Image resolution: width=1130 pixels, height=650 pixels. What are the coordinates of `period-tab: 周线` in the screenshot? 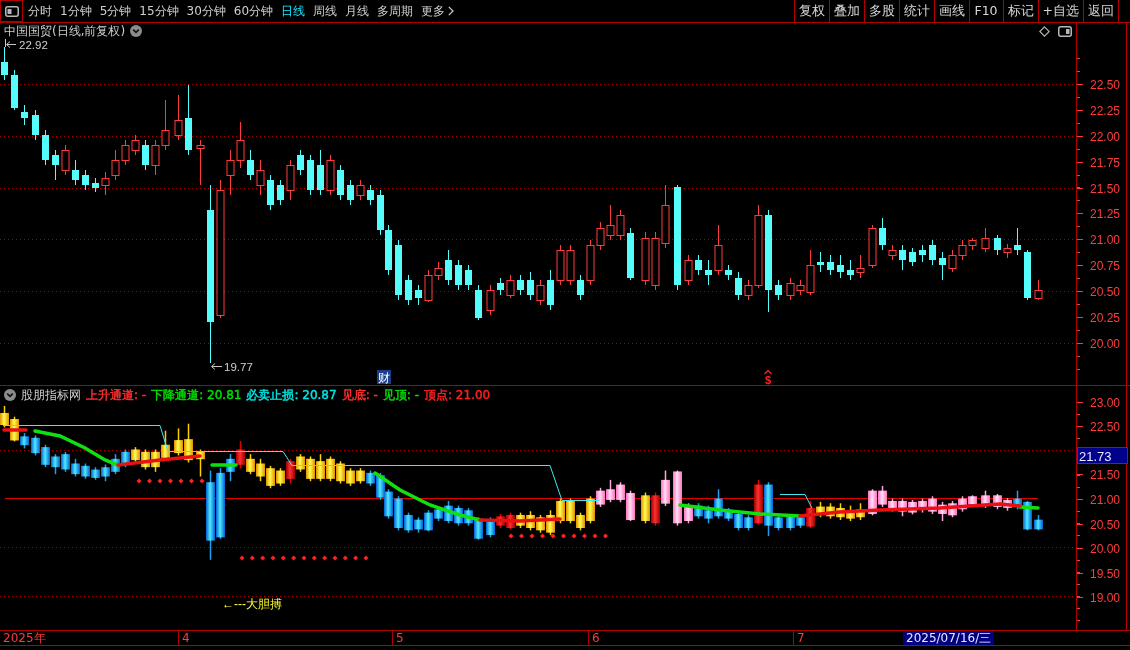 It's located at (325, 11).